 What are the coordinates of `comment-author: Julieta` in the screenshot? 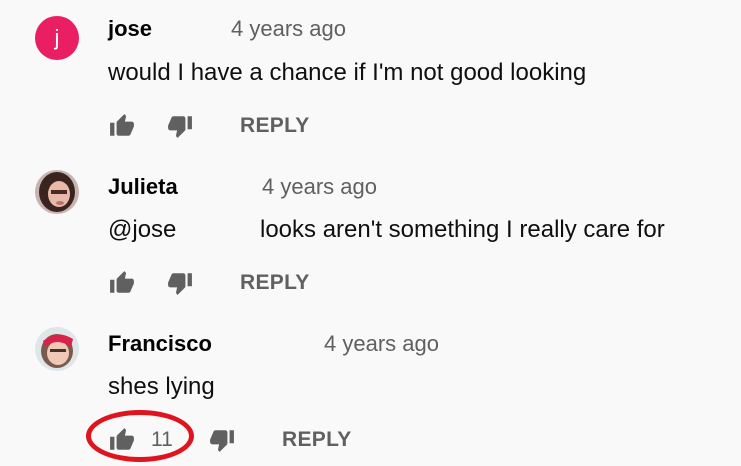 It's located at (143, 187).